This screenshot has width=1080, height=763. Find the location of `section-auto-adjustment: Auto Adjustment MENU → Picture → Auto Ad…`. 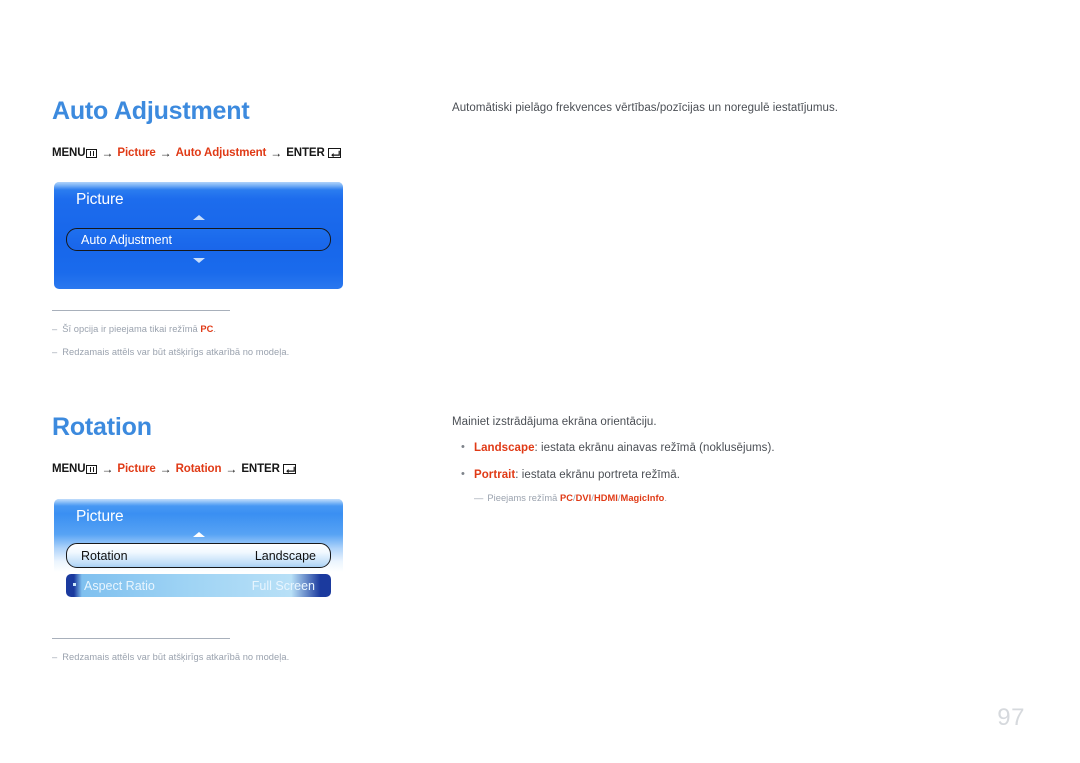

section-auto-adjustment: Auto Adjustment MENU → Picture → Auto Ad… is located at coordinates (252, 128).